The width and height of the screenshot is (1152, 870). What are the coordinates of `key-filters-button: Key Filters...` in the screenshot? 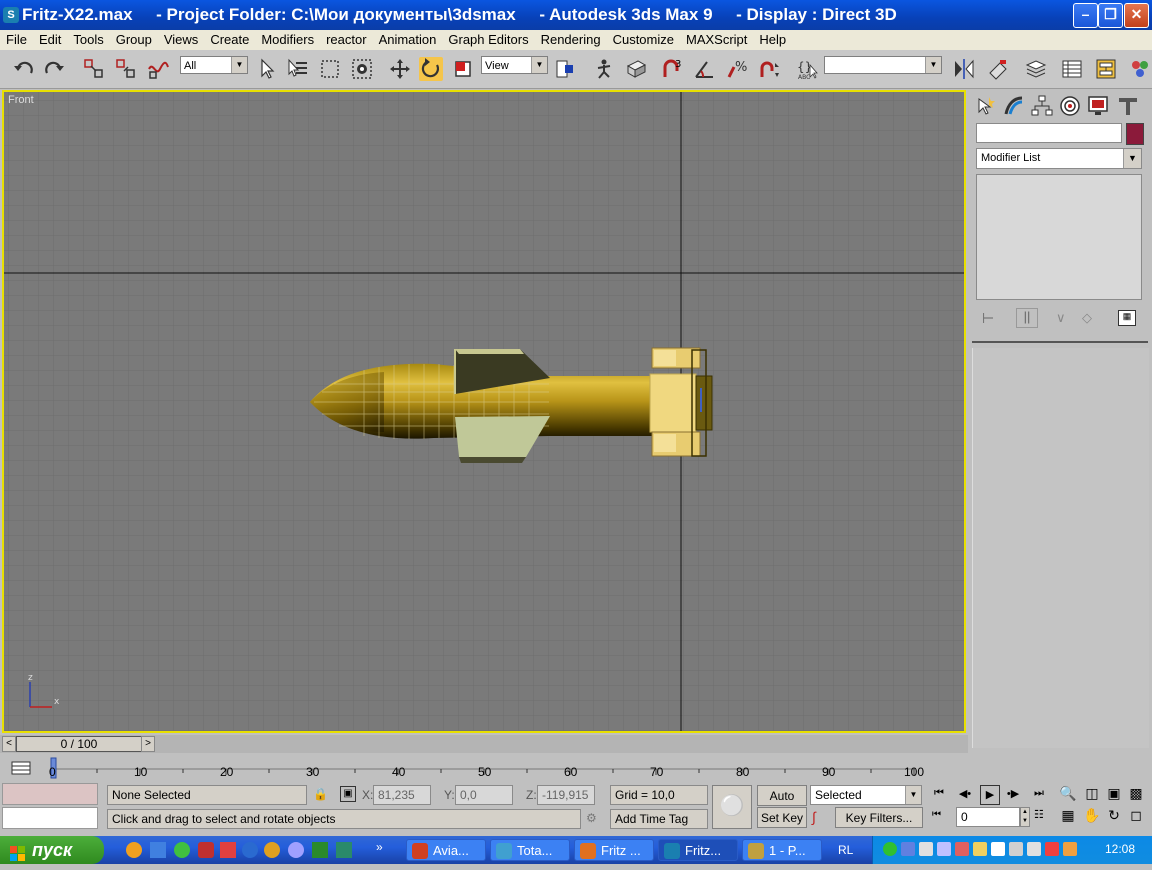 It's located at (879, 817).